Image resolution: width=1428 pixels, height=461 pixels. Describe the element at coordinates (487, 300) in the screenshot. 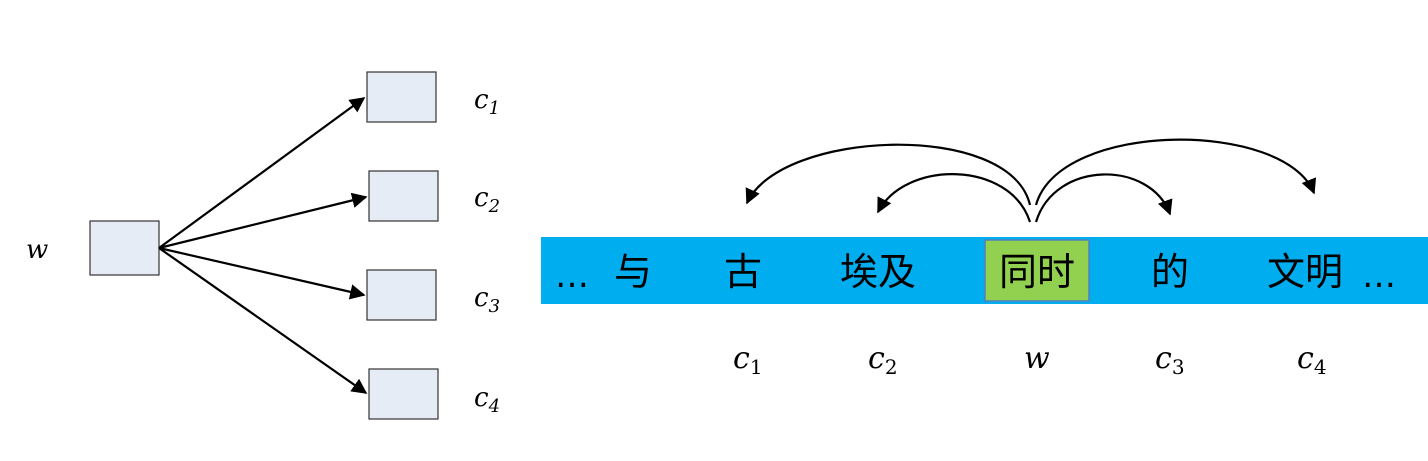

I see `context-label-3: c3` at that location.